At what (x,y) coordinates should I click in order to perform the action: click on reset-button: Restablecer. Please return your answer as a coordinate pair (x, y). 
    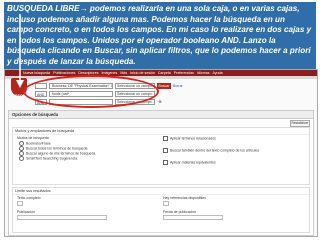
    Looking at the image, I should click on (300, 123).